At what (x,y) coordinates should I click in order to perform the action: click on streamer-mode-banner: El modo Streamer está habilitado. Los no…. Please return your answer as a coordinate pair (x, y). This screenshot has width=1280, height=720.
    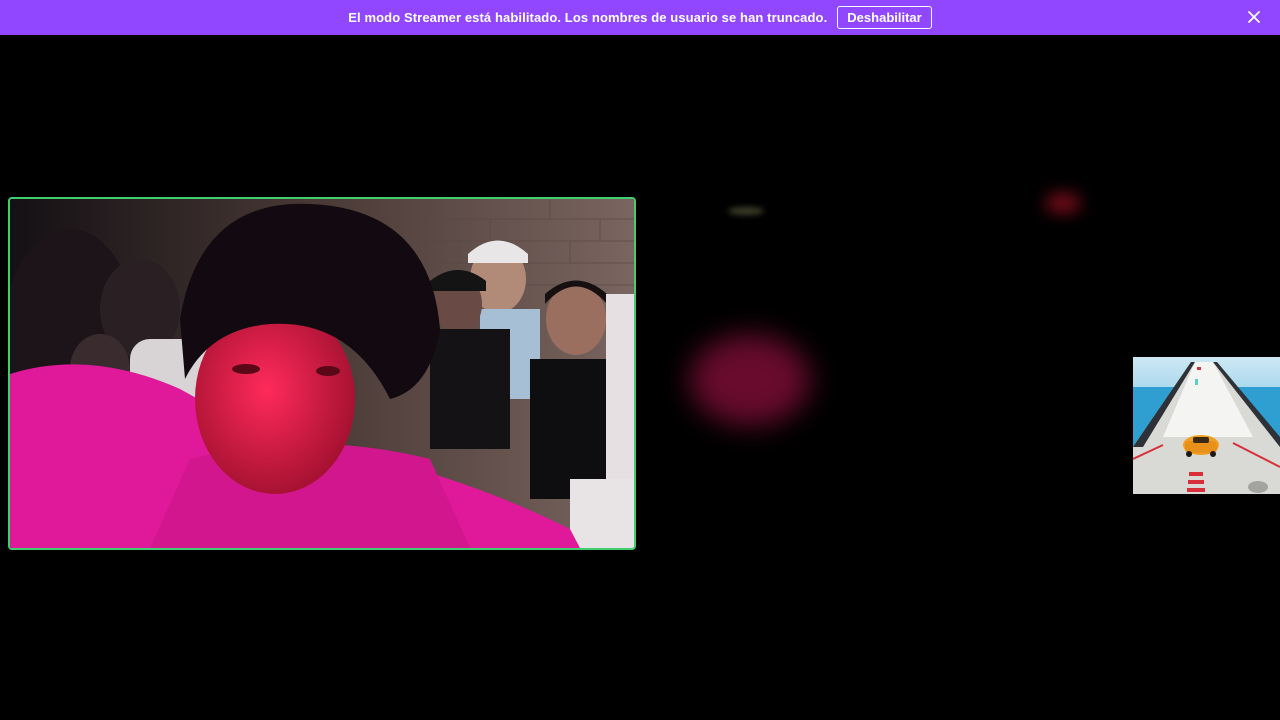
    Looking at the image, I should click on (640, 17).